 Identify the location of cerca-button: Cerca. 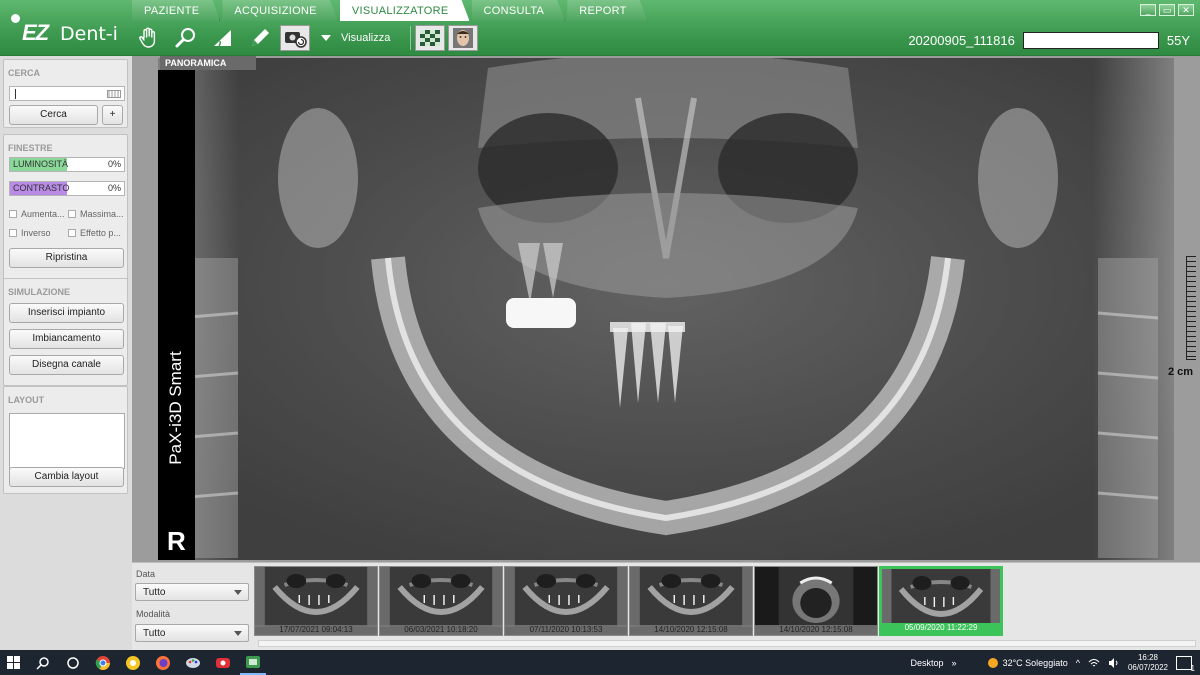
(53, 115).